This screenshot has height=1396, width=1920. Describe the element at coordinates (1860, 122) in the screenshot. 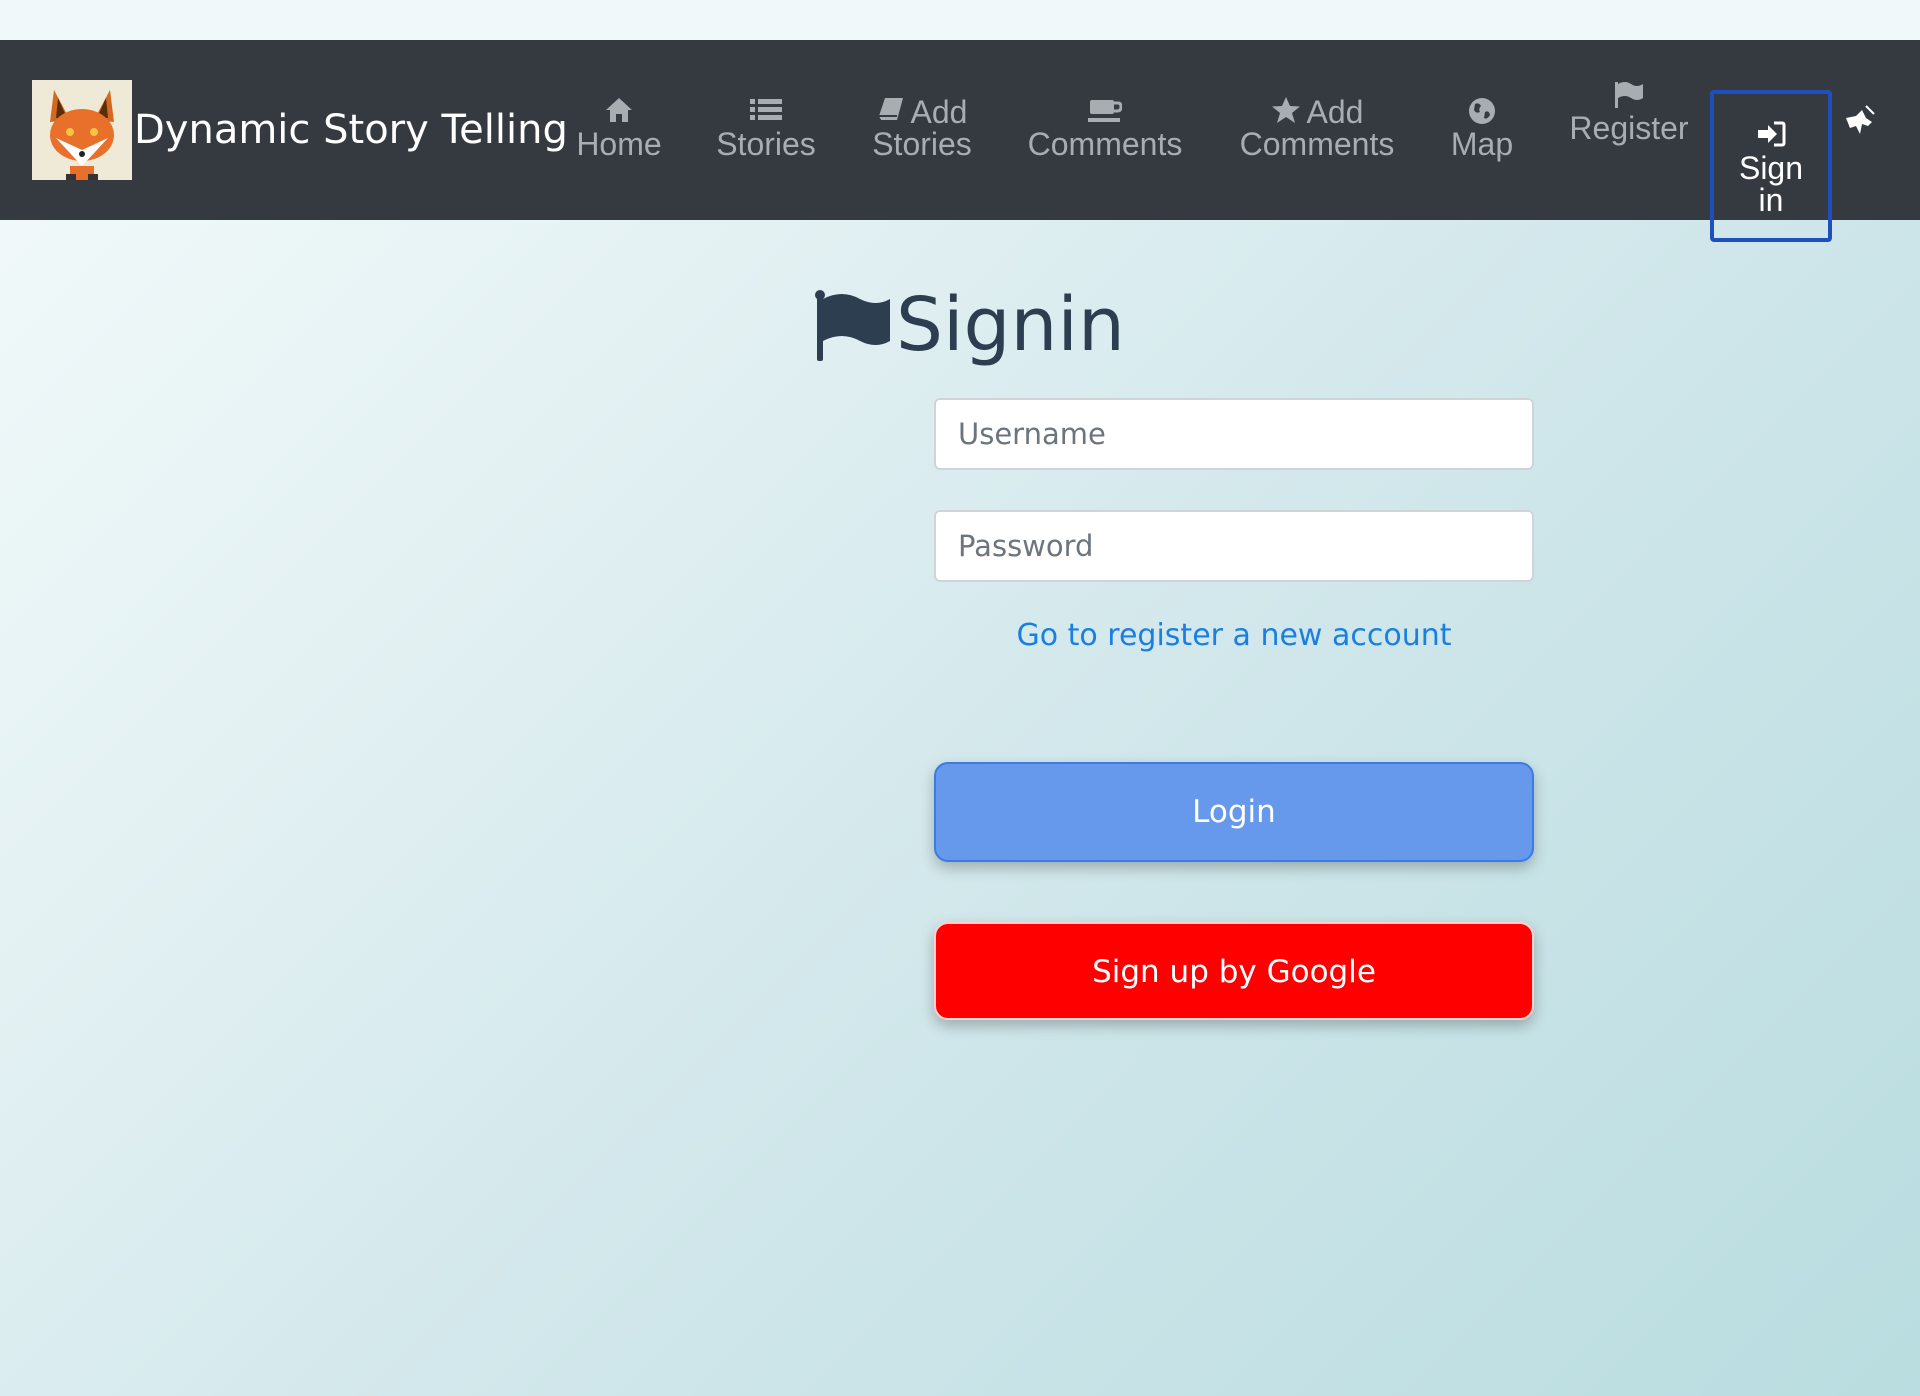

I see `mascot-icon` at that location.